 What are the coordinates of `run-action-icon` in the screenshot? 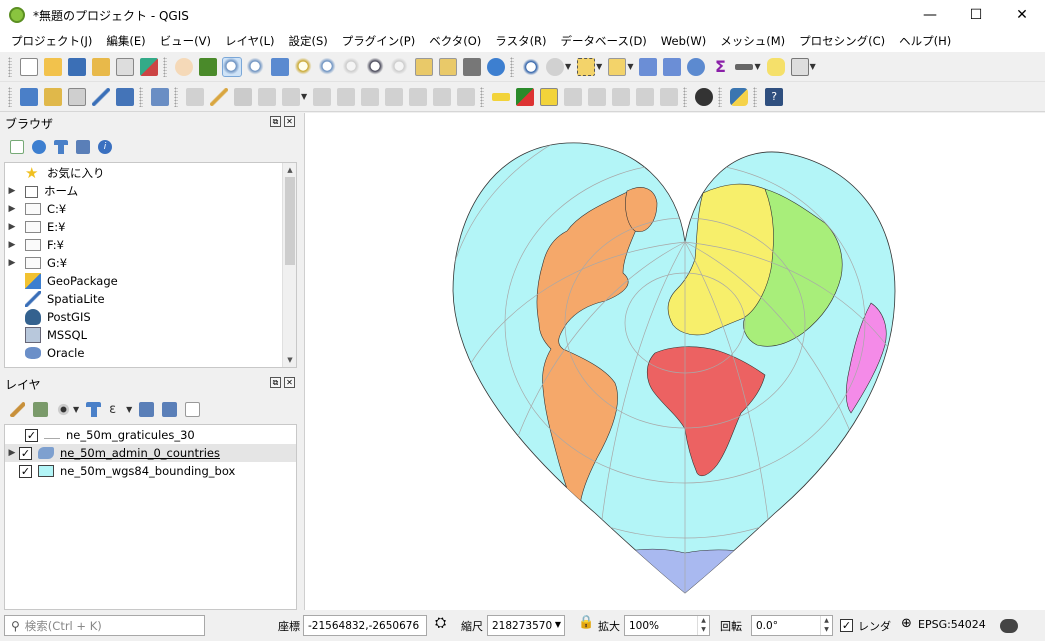 It's located at (555, 66).